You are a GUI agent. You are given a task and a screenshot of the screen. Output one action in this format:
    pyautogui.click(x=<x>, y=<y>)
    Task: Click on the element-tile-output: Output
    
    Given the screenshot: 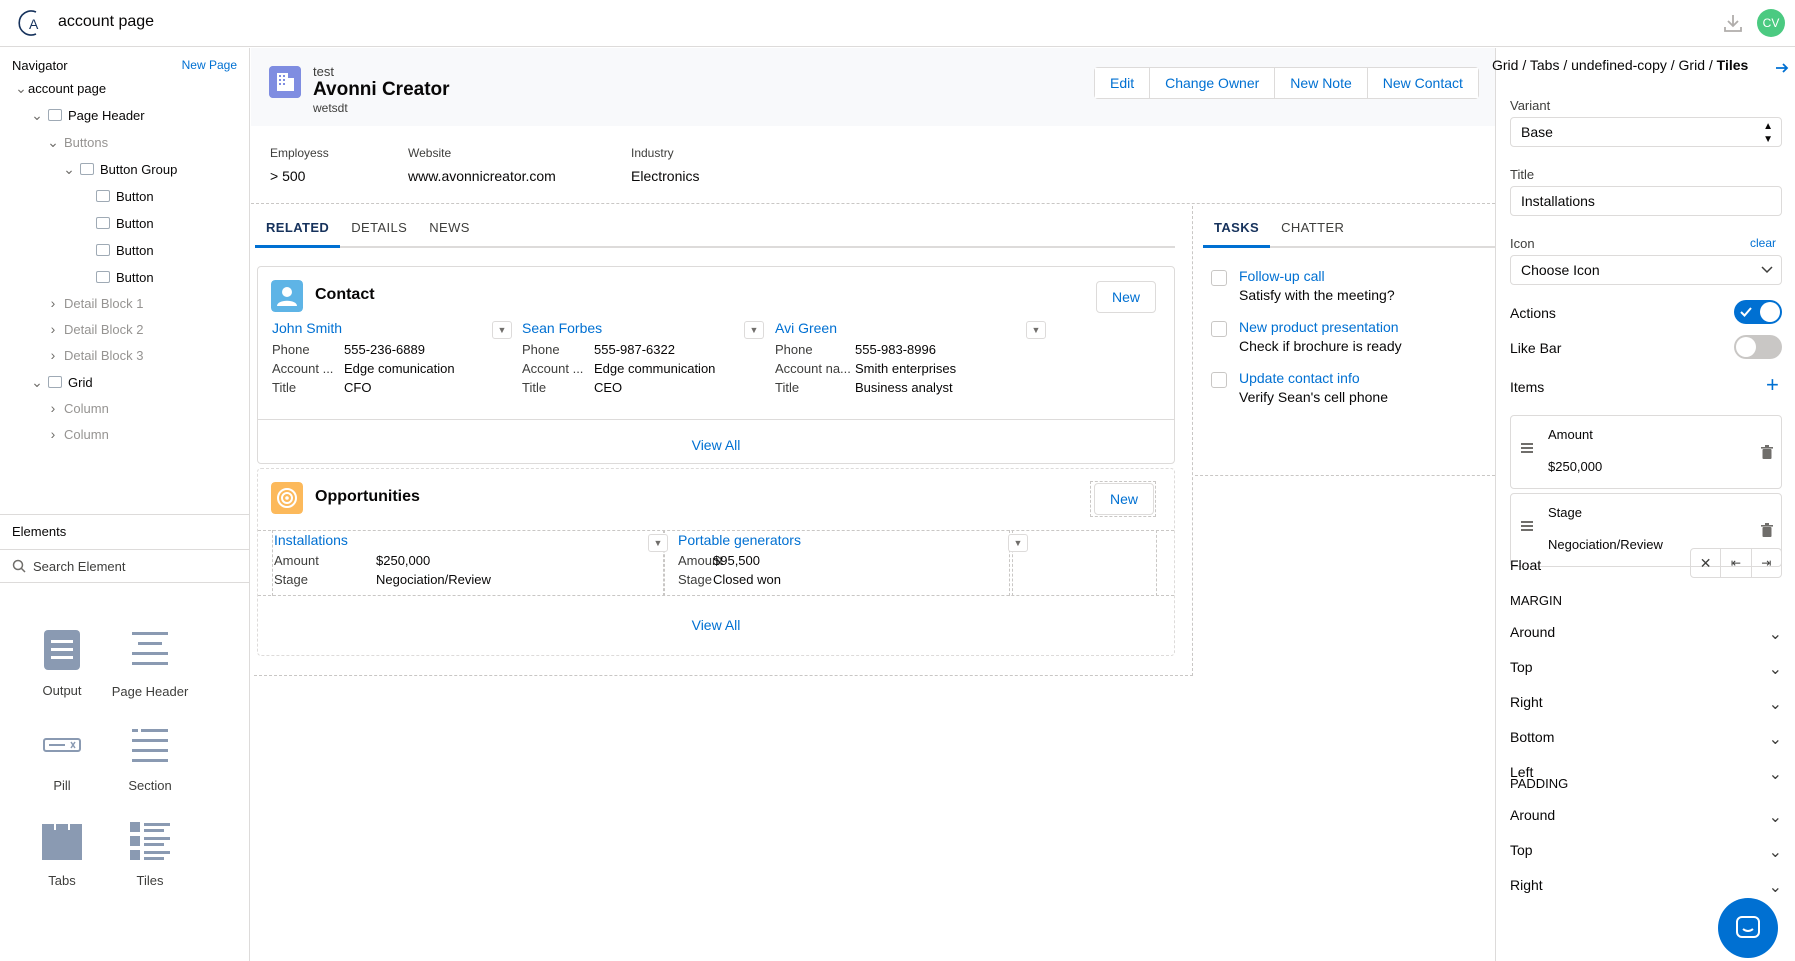 What is the action you would take?
    pyautogui.click(x=62, y=663)
    